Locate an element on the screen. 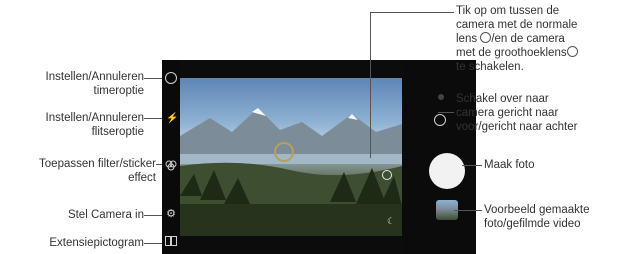  status-dot is located at coordinates (441, 97).